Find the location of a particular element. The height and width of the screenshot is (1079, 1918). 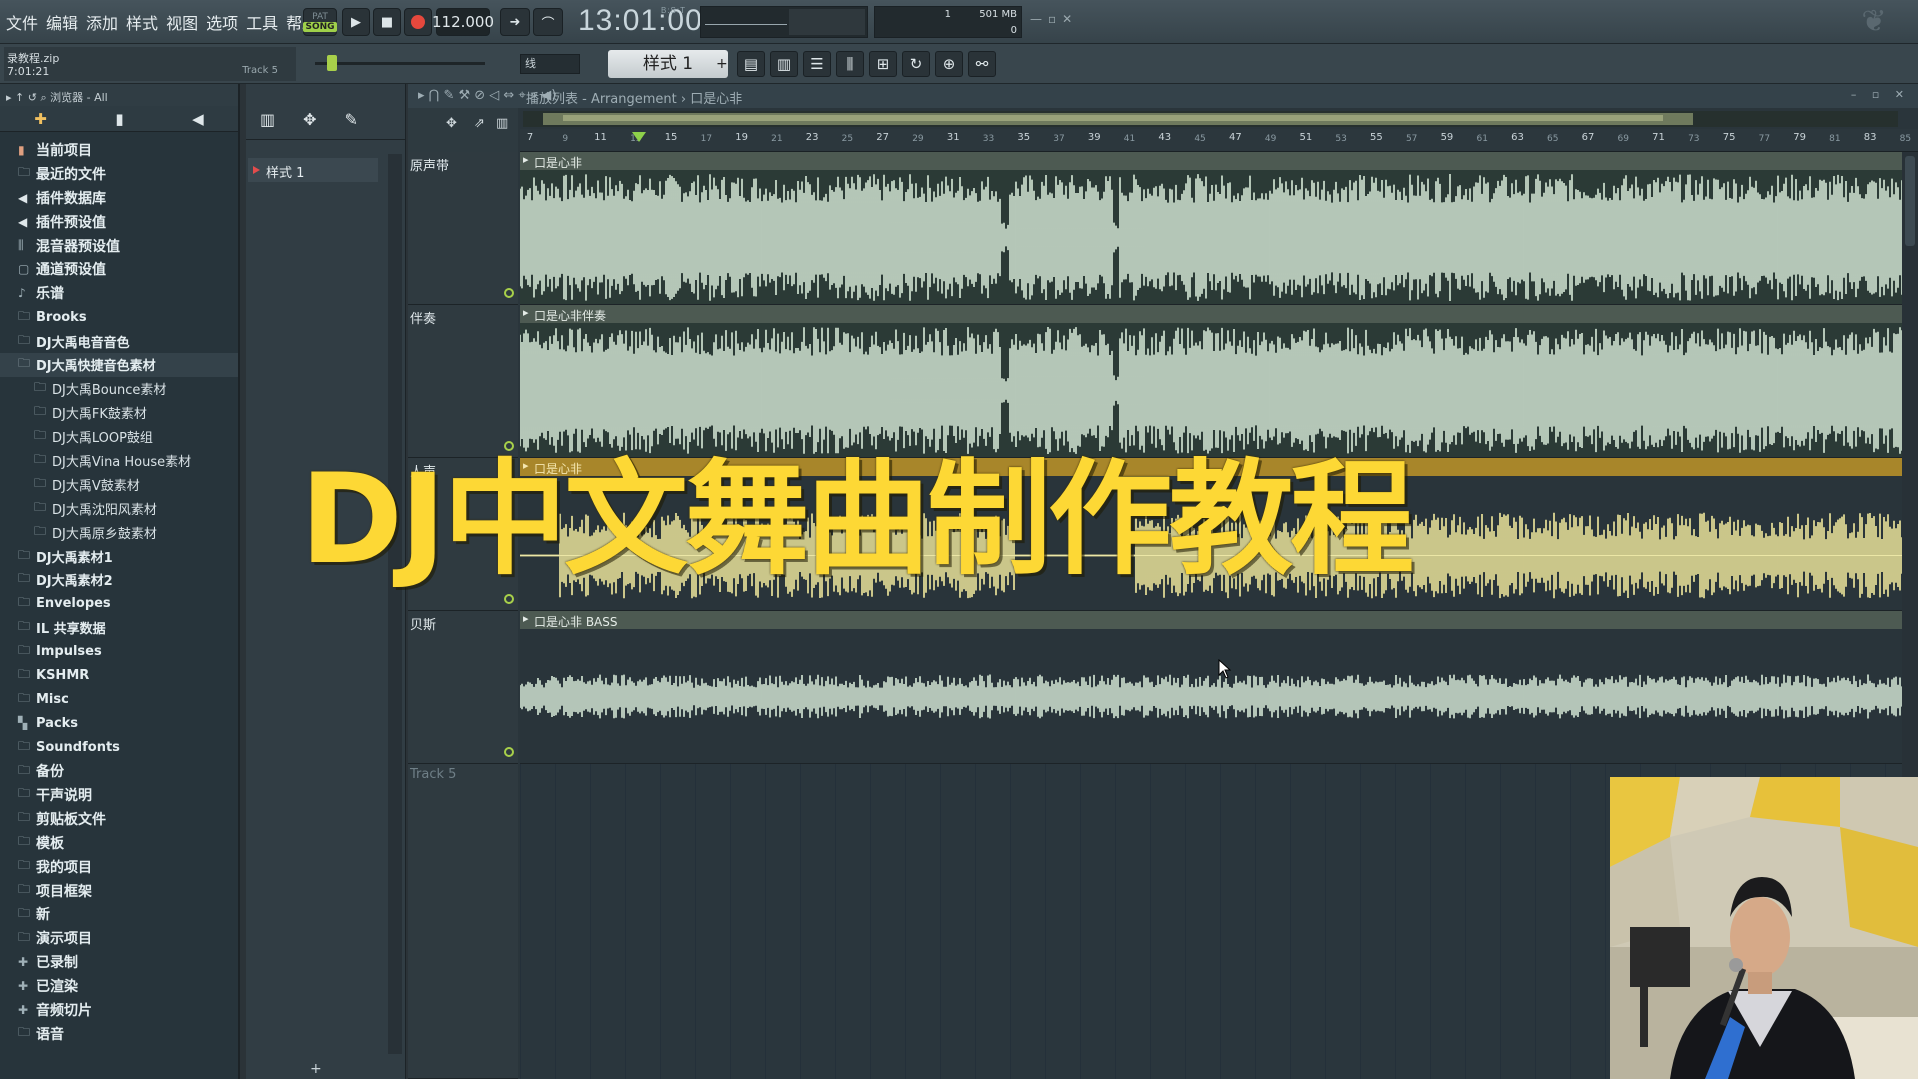

play-button: ▶ is located at coordinates (356, 22).